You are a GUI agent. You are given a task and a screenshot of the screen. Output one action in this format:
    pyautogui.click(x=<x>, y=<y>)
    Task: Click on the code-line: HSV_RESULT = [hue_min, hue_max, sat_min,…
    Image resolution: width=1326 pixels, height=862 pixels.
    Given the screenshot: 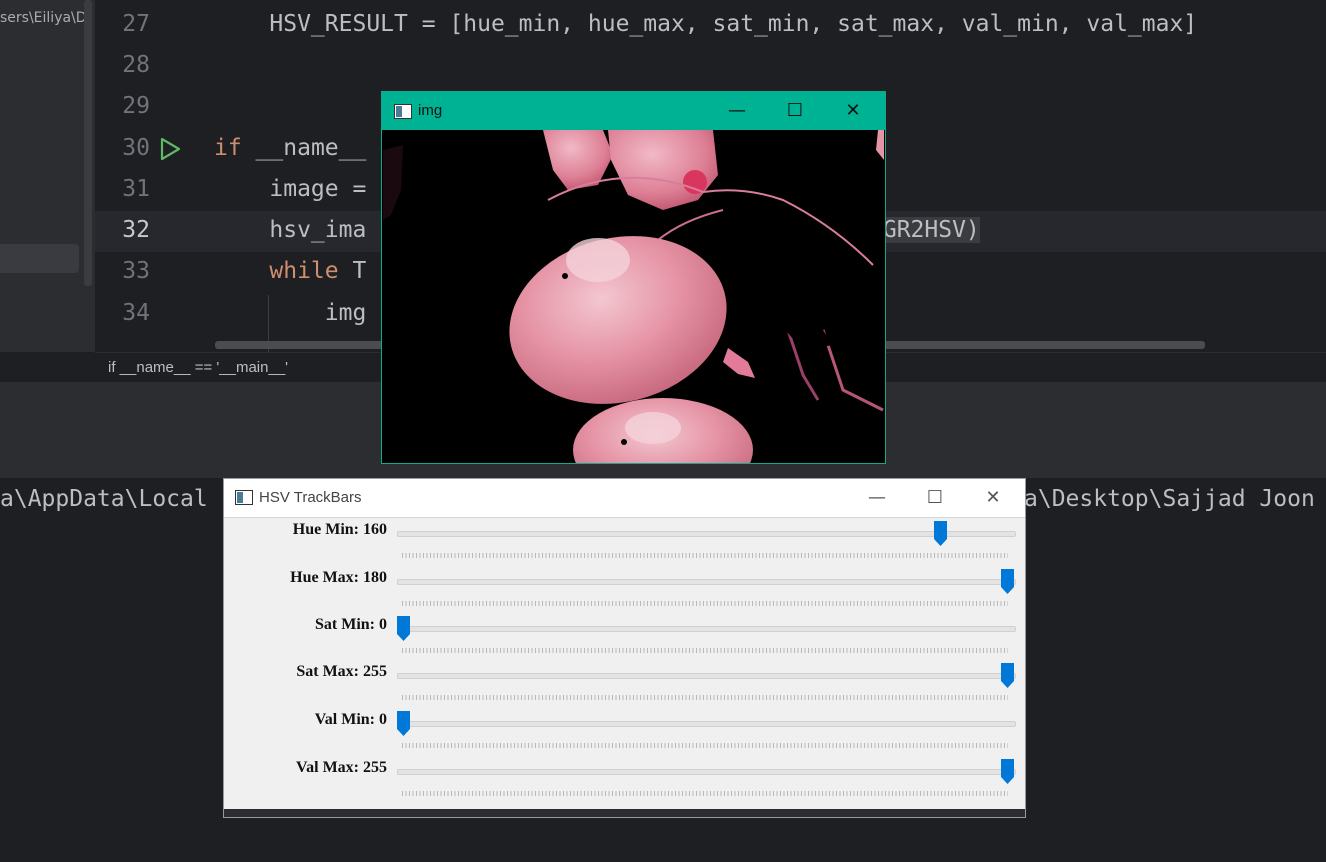 What is the action you would take?
    pyautogui.click(x=705, y=24)
    